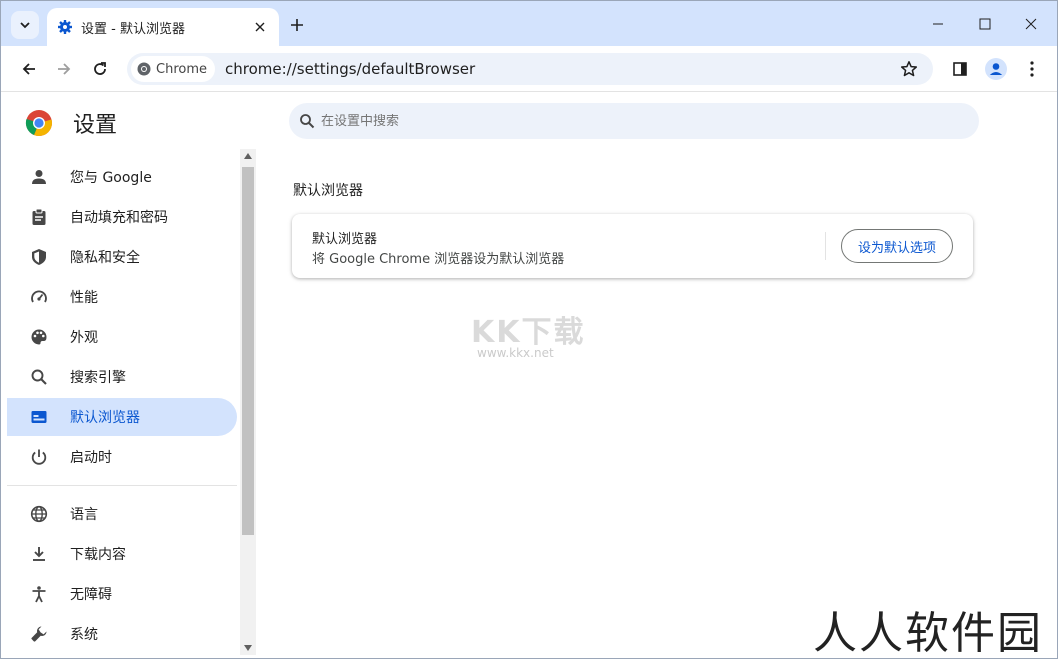 This screenshot has width=1058, height=659. I want to click on triangle-down-icon, so click(248, 648).